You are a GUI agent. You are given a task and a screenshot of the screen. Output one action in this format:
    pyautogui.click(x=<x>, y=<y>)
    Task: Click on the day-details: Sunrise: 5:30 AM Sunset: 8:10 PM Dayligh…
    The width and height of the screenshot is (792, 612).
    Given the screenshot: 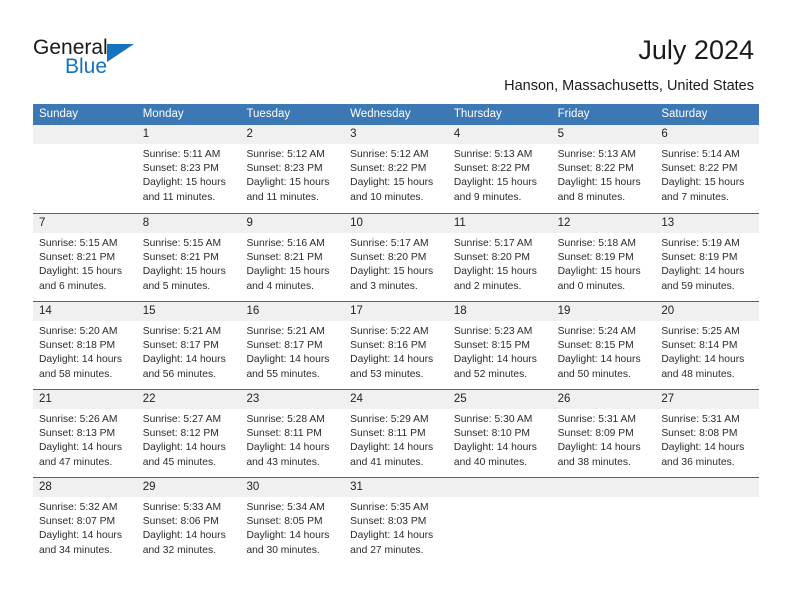 What is the action you would take?
    pyautogui.click(x=500, y=439)
    